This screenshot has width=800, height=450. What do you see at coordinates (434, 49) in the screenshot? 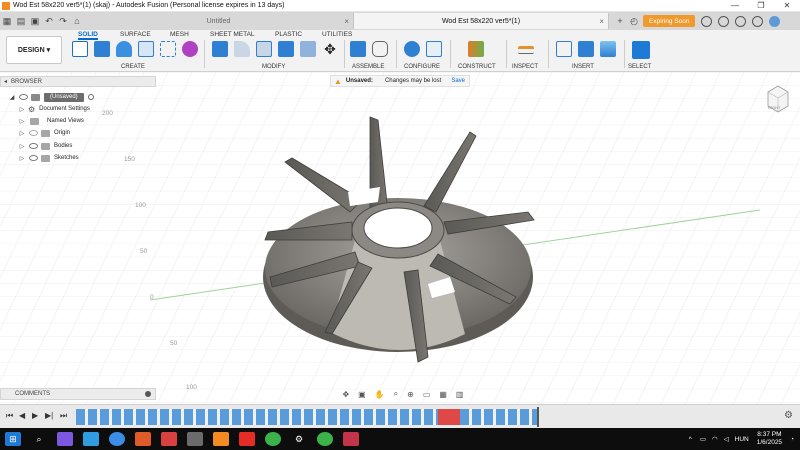
I see `configure-table-icon` at bounding box center [434, 49].